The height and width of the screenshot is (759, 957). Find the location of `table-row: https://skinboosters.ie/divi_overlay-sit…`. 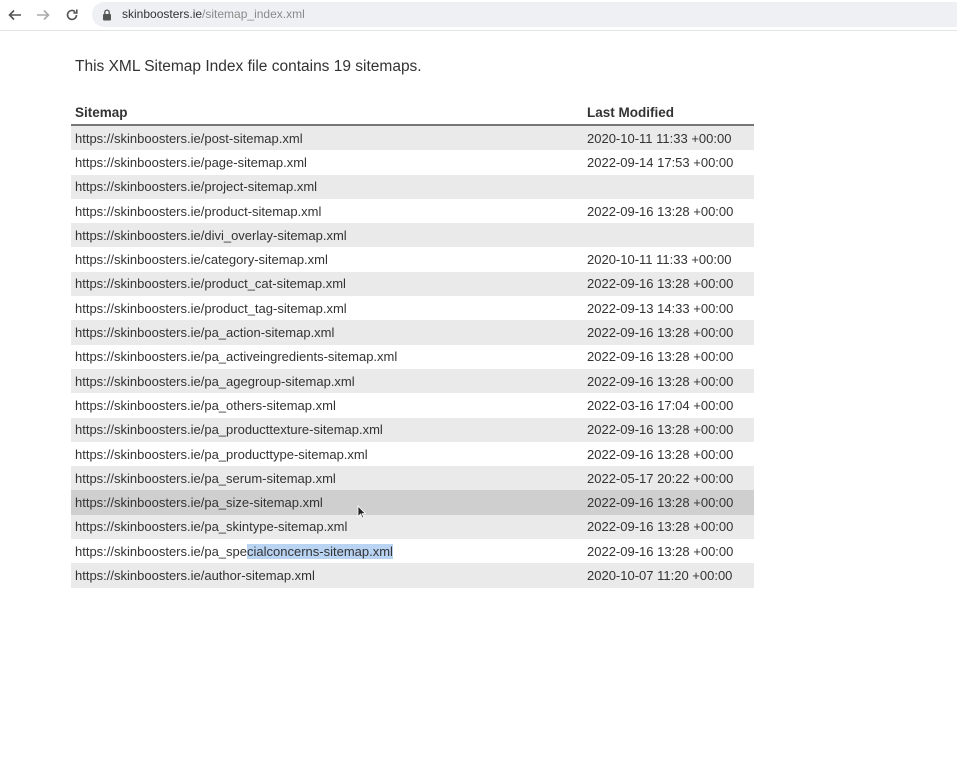

table-row: https://skinboosters.ie/divi_overlay-sit… is located at coordinates (412, 235).